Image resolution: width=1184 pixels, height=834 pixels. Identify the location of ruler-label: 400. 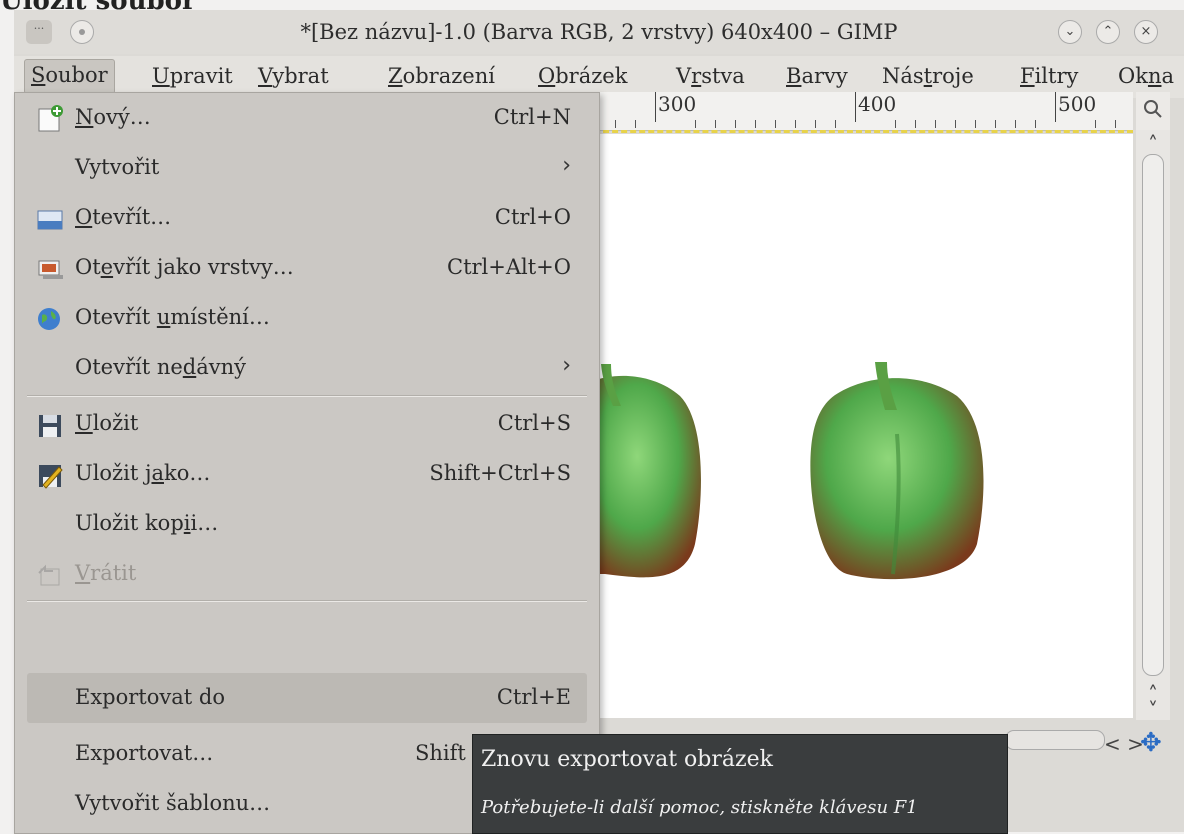
(875, 107).